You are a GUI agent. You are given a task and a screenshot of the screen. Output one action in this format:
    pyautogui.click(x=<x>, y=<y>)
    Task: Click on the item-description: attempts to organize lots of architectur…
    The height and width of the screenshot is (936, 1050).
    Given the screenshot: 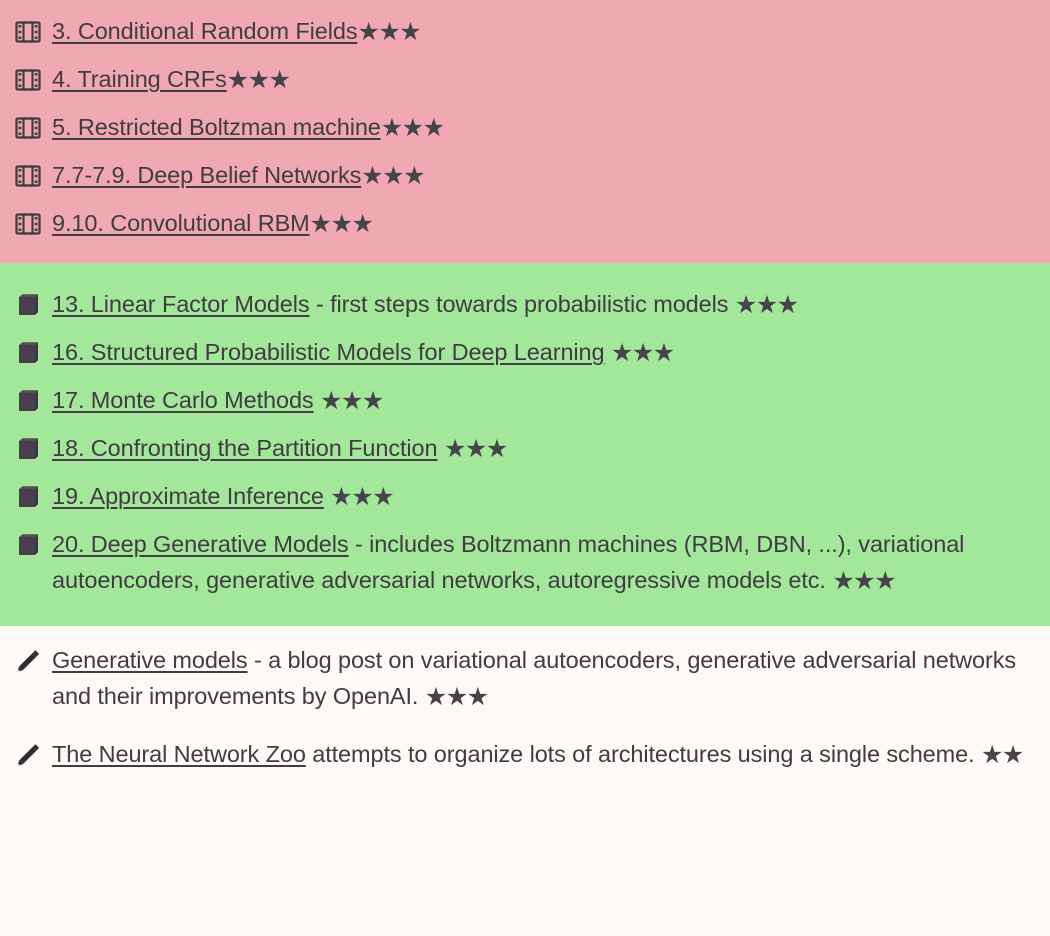 What is the action you would take?
    pyautogui.click(x=643, y=754)
    